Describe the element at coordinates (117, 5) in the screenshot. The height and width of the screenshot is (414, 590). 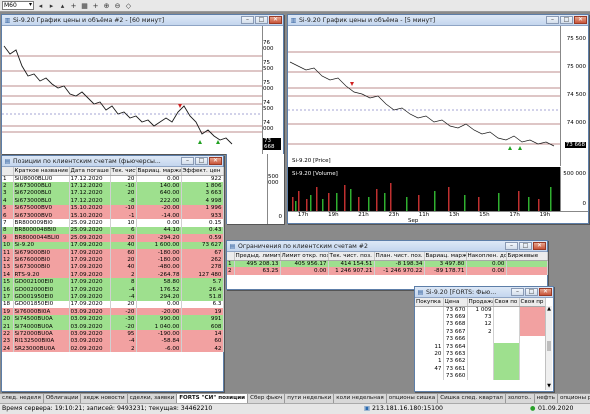
I see `zoom-out-icon: ⊖` at that location.